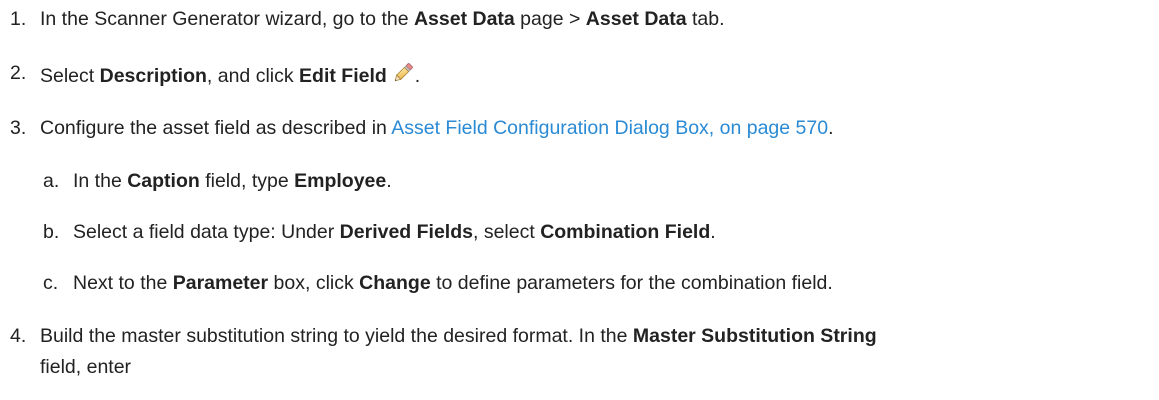 This screenshot has height=400, width=1159. Describe the element at coordinates (18, 73) in the screenshot. I see `step-number: 2.` at that location.